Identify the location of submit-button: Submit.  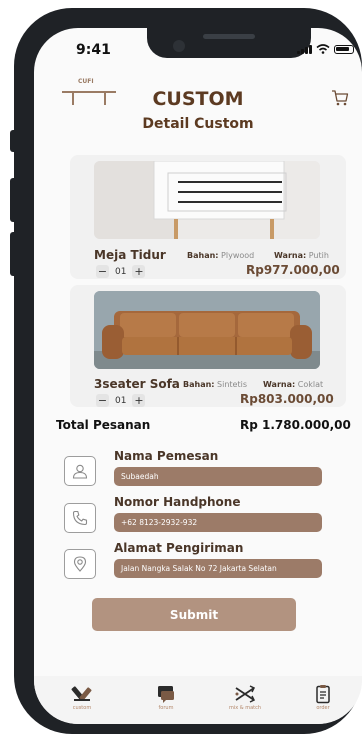
(194, 614).